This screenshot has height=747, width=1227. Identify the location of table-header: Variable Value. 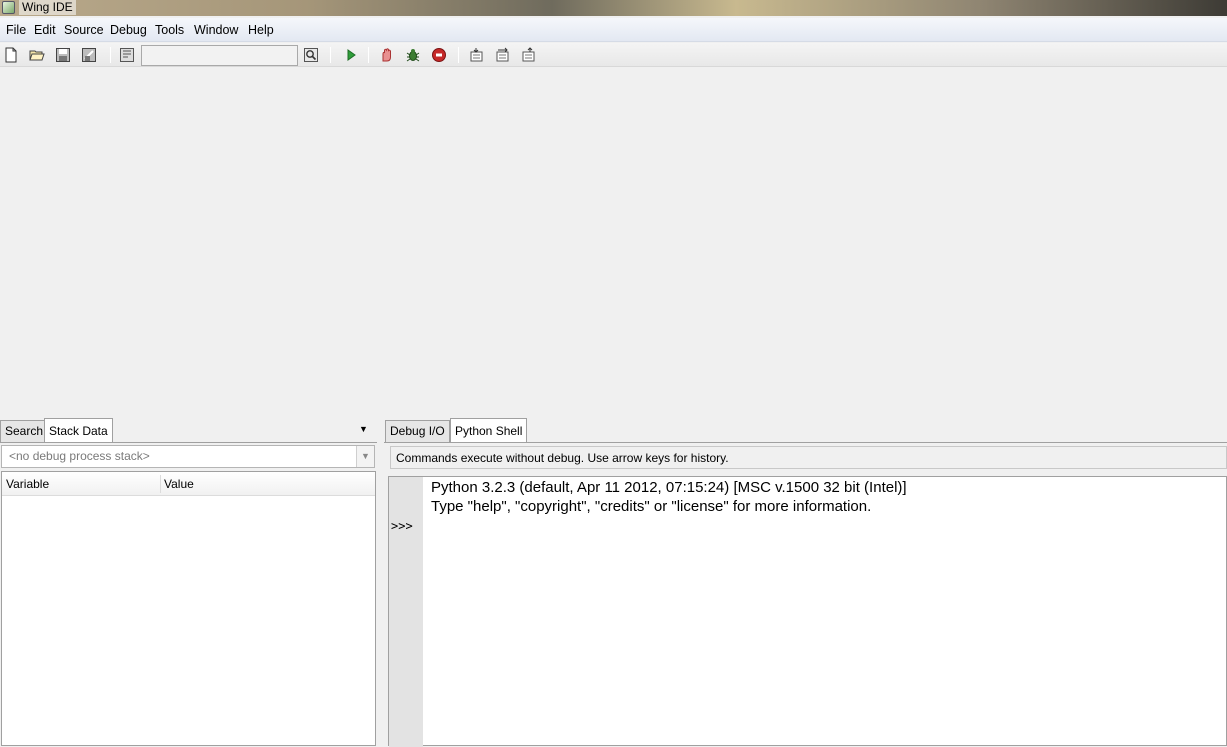
(188, 484).